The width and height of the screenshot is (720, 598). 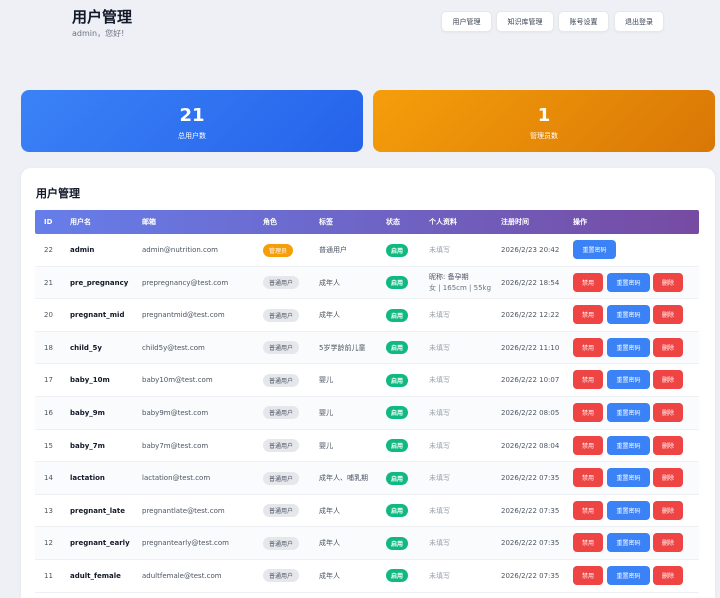 What do you see at coordinates (182, 575) in the screenshot?
I see `user-email: adultfemale@test.com` at bounding box center [182, 575].